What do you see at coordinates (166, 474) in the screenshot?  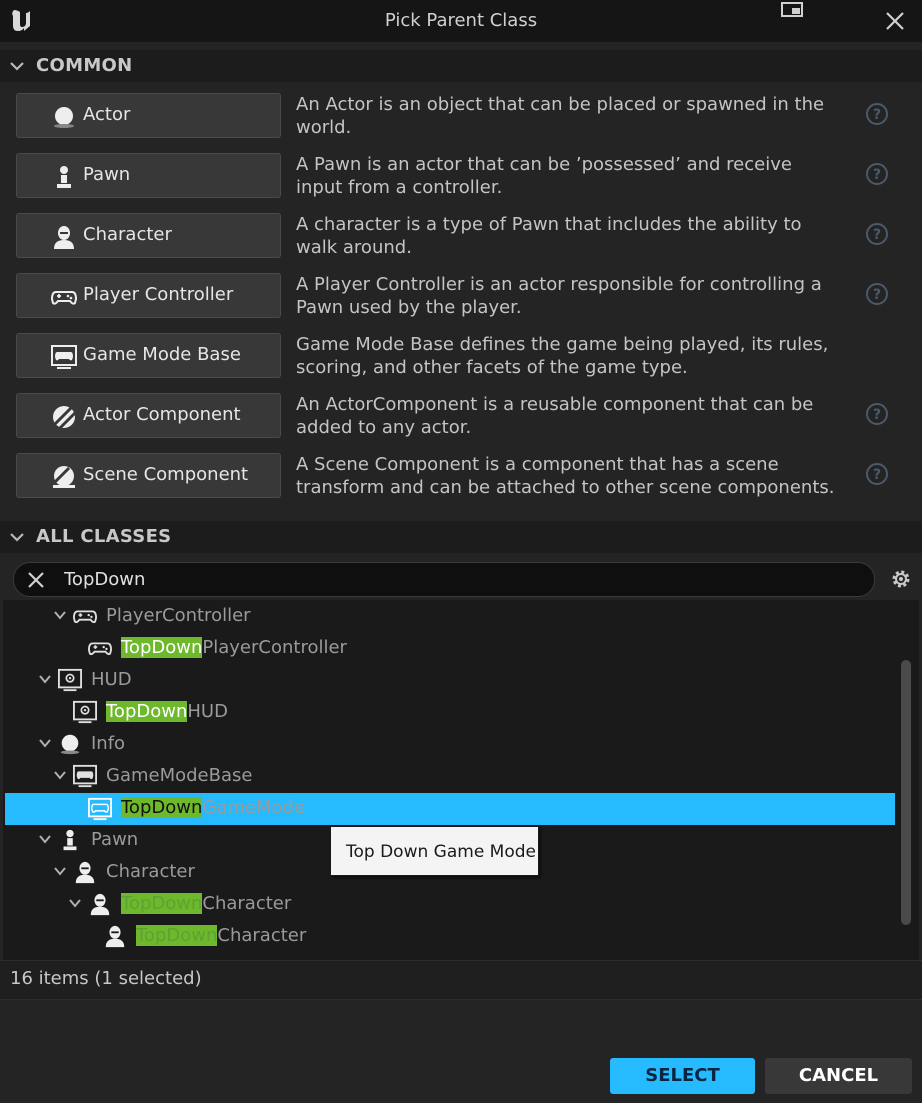 I see `scene-component-button-label: Scene Component` at bounding box center [166, 474].